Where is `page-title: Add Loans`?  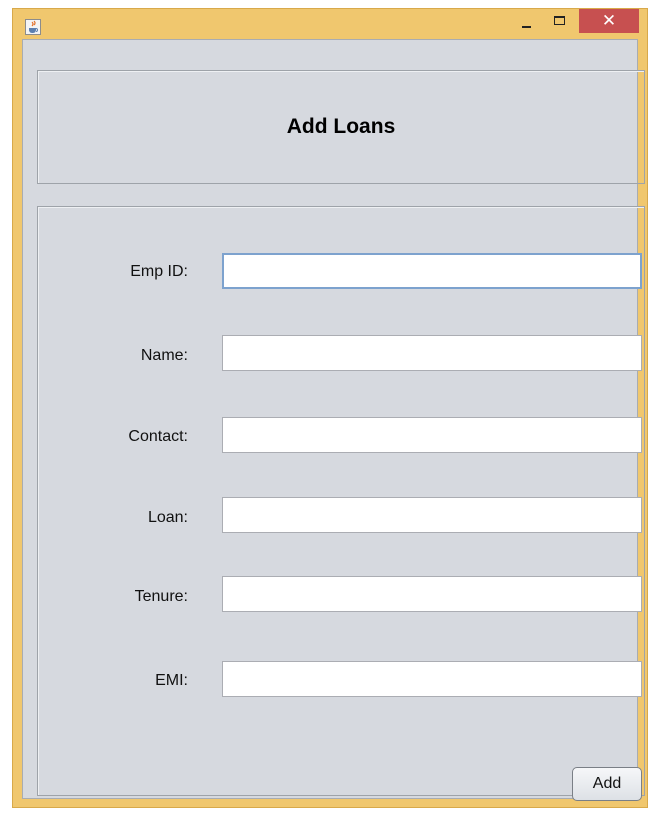 page-title: Add Loans is located at coordinates (341, 126).